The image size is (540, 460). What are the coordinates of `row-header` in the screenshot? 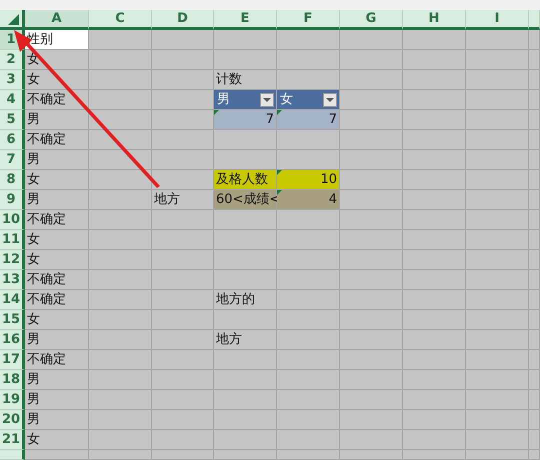 It's located at (12, 455).